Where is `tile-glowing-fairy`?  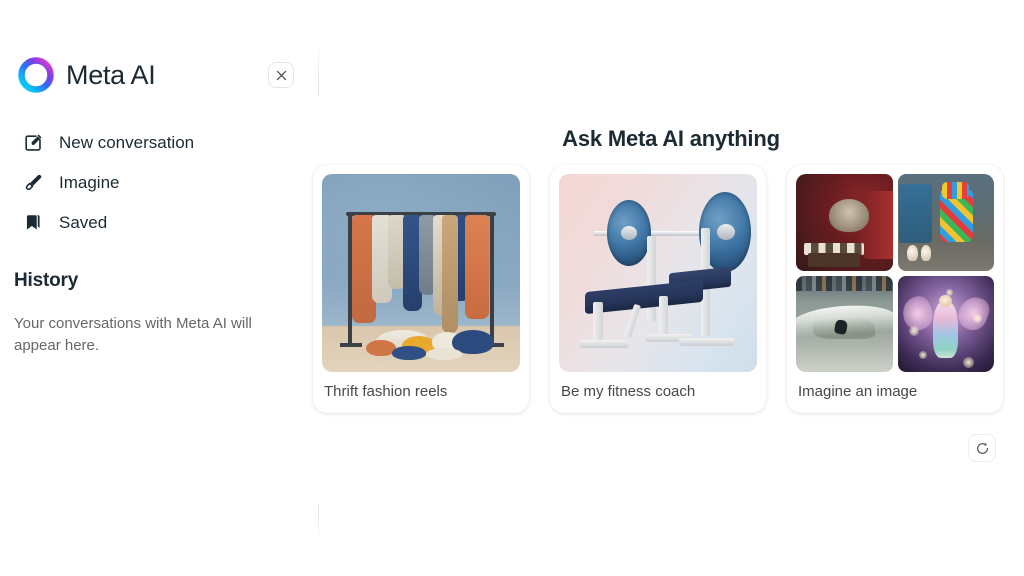
tile-glowing-fairy is located at coordinates (945, 323).